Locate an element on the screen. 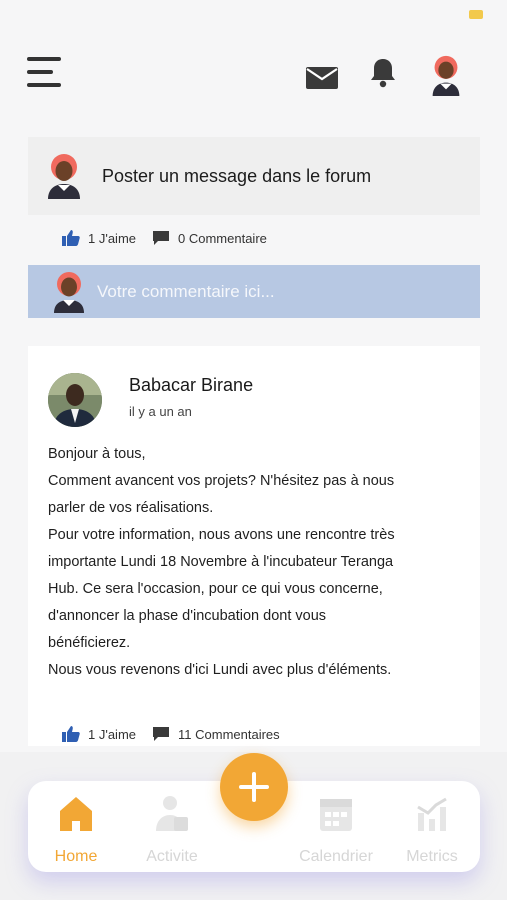  post-time: il y a un an is located at coordinates (160, 411).